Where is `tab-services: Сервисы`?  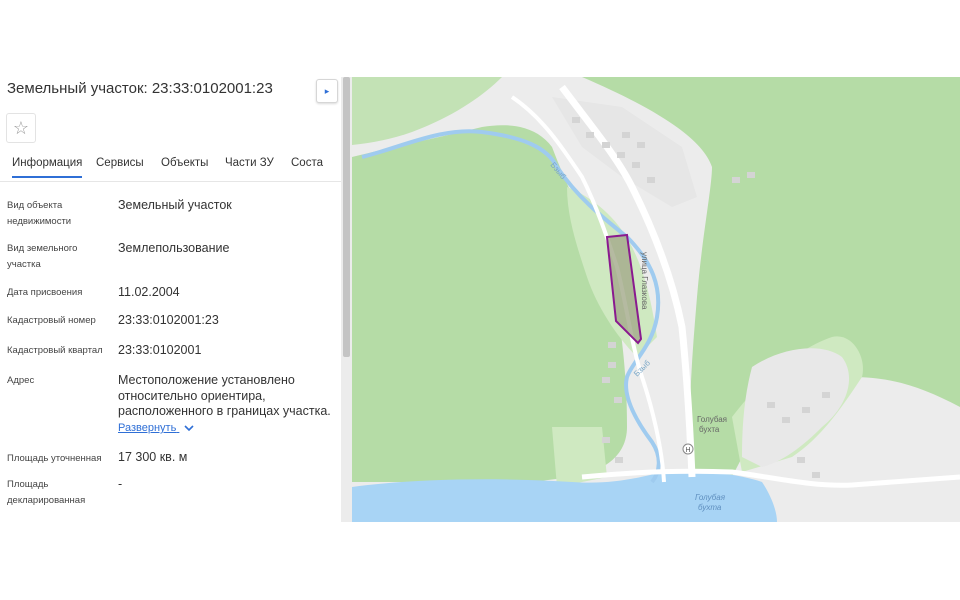
tab-services: Сервисы is located at coordinates (120, 163).